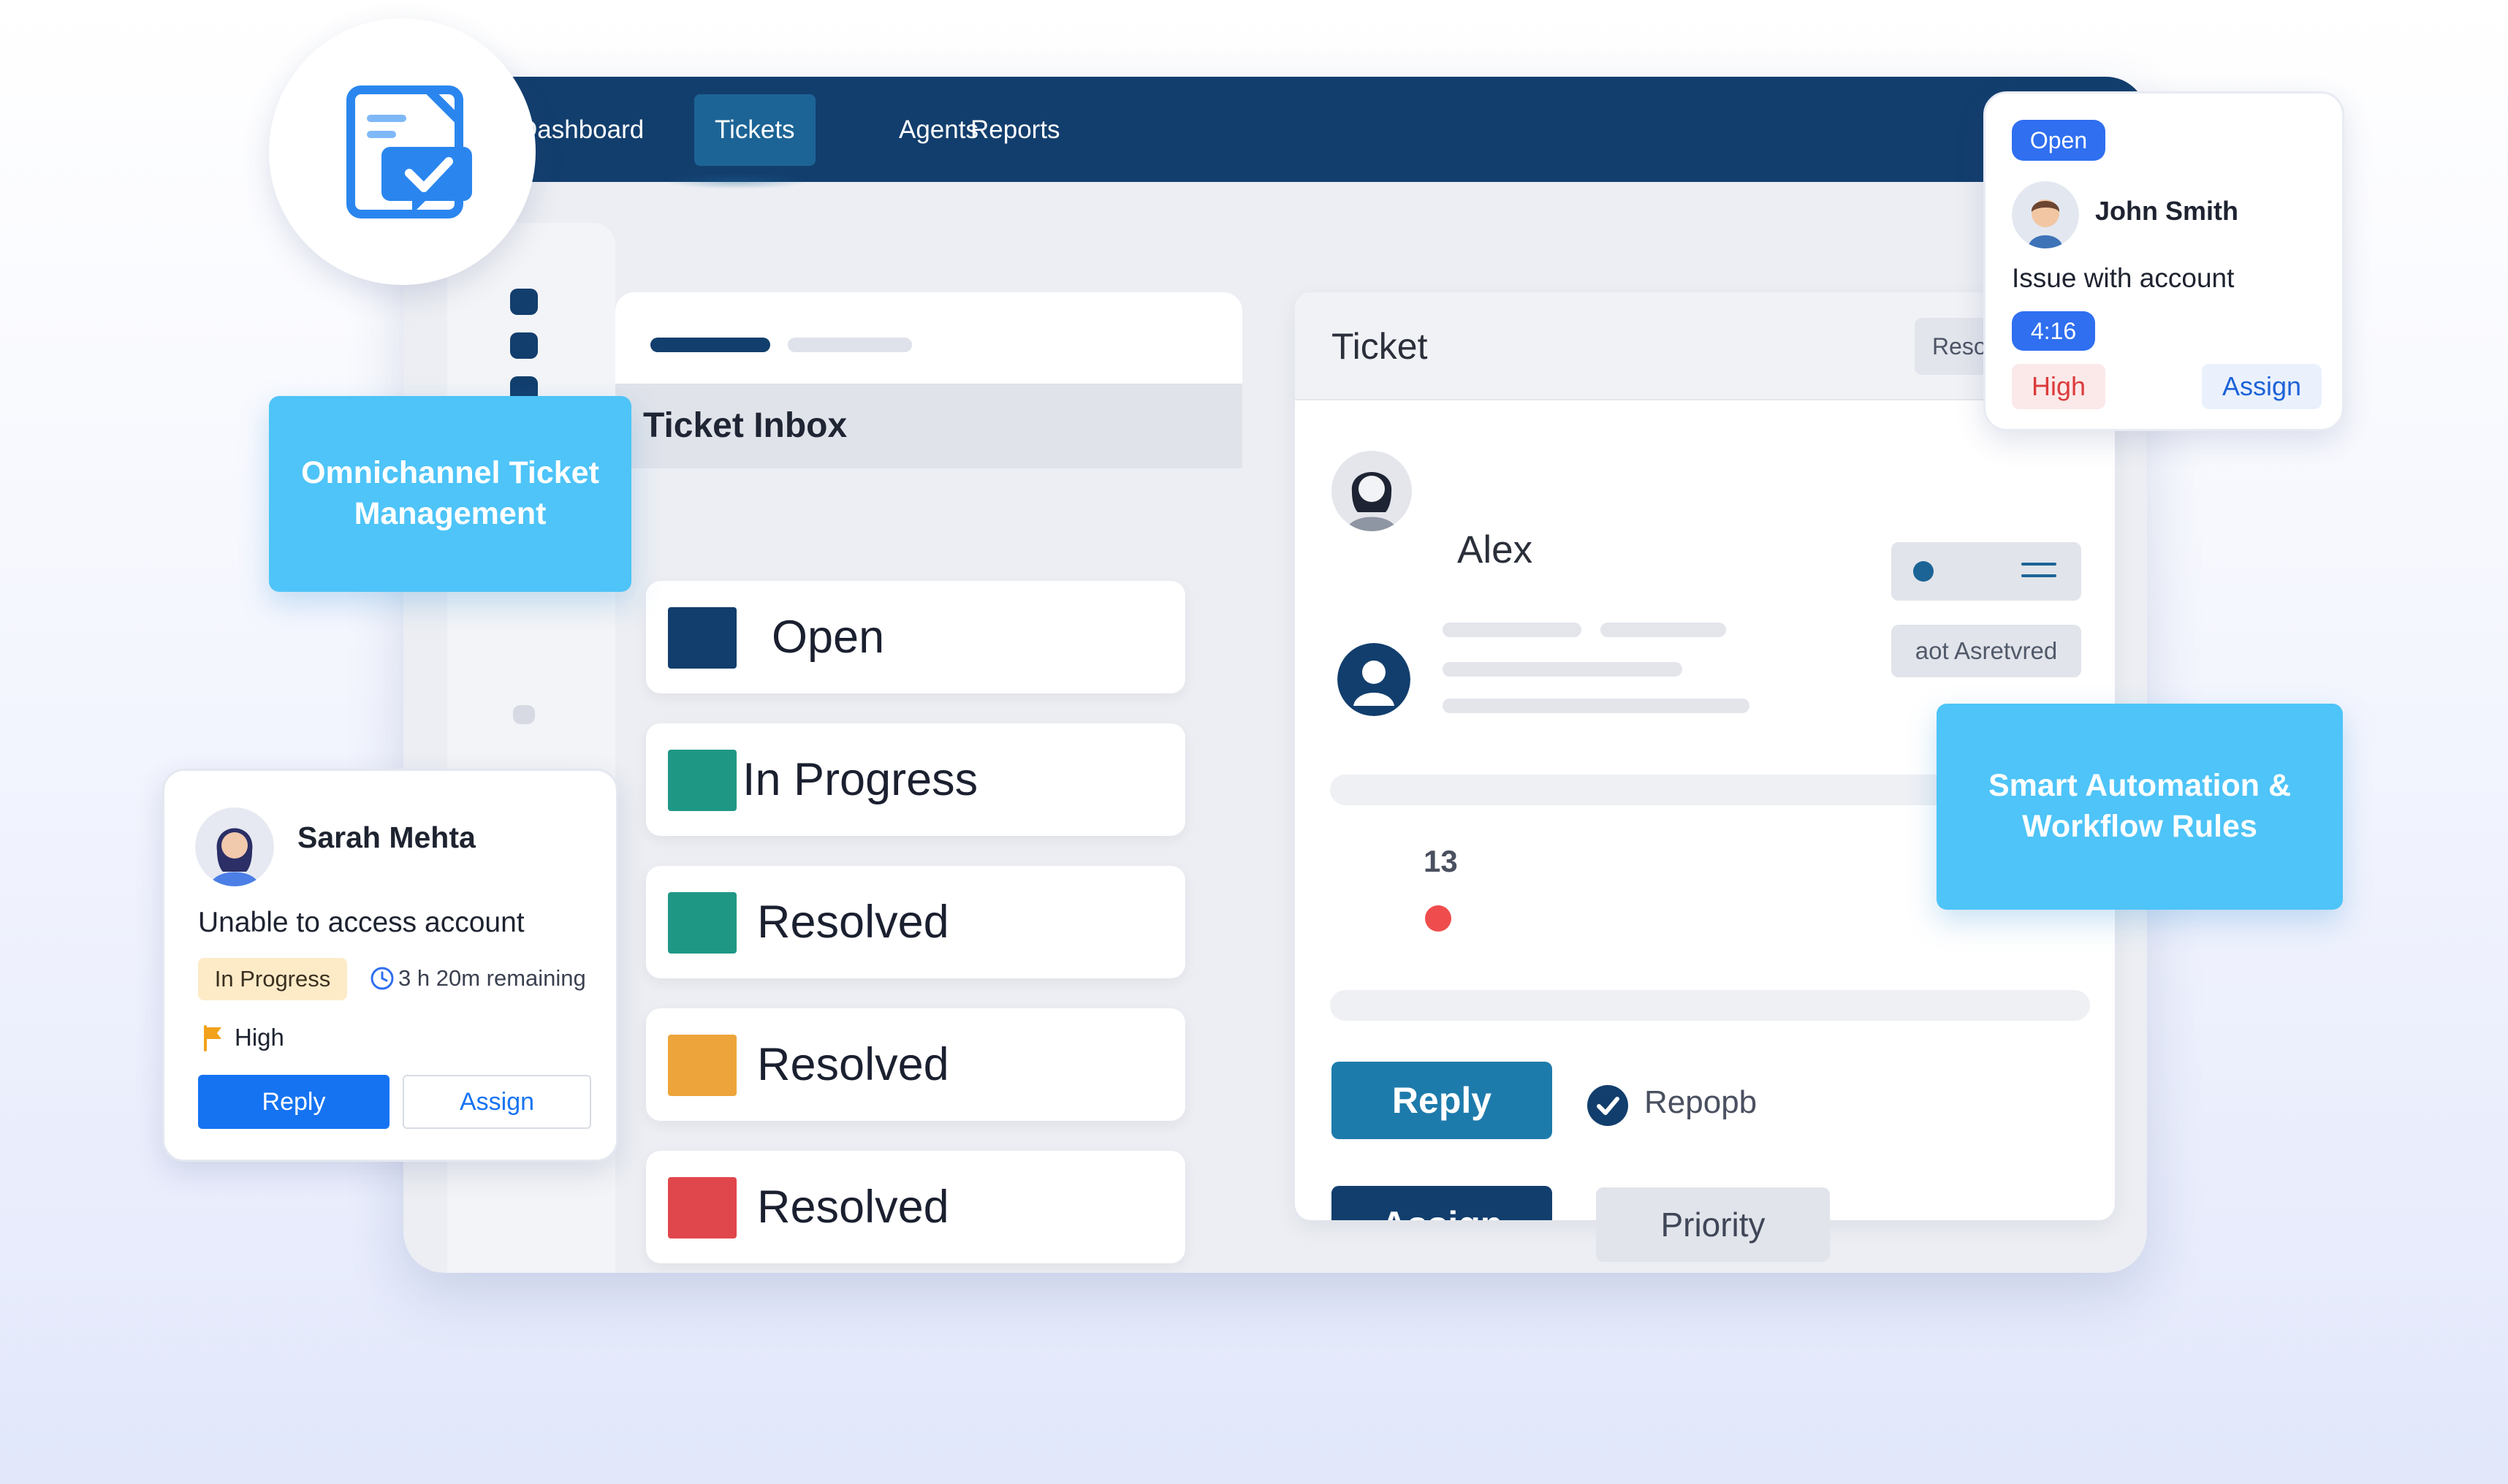 This screenshot has width=2508, height=1484. What do you see at coordinates (1923, 571) in the screenshot?
I see `status-dot-icon` at bounding box center [1923, 571].